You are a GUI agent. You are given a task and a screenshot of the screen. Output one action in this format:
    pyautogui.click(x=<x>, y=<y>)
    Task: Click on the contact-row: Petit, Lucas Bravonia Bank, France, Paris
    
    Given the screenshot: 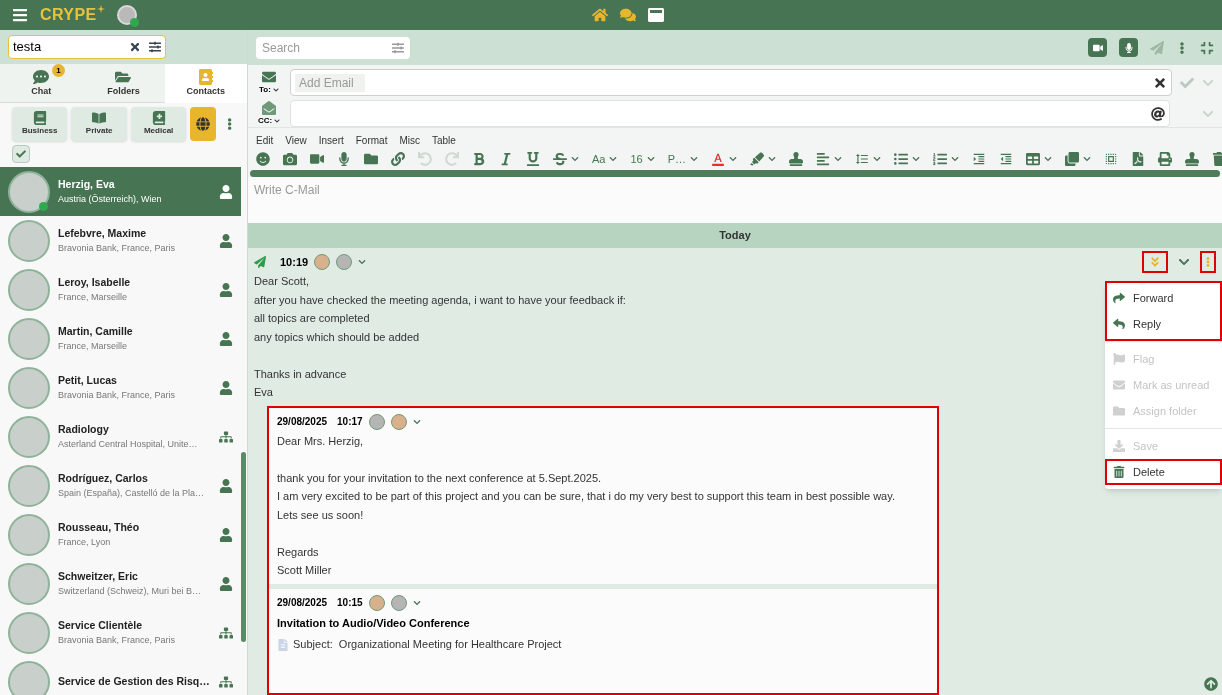 What is the action you would take?
    pyautogui.click(x=120, y=388)
    